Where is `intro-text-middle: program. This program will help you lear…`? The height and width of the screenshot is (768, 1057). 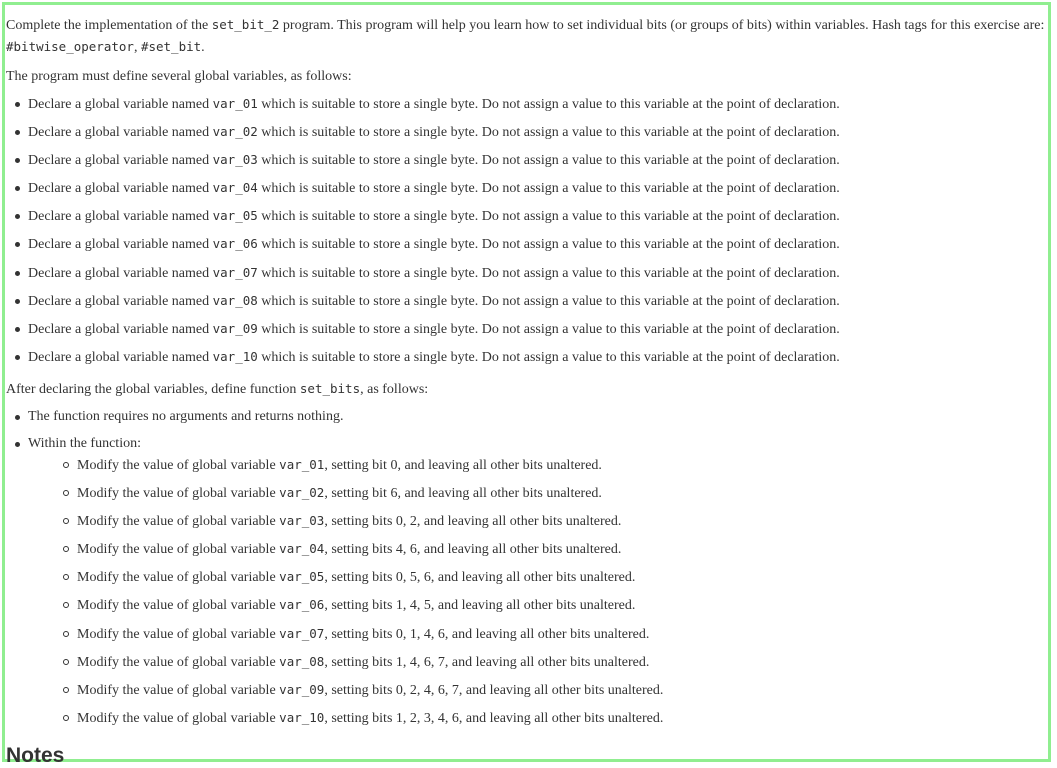
intro-text-middle: program. This program will help you lear… is located at coordinates (662, 25).